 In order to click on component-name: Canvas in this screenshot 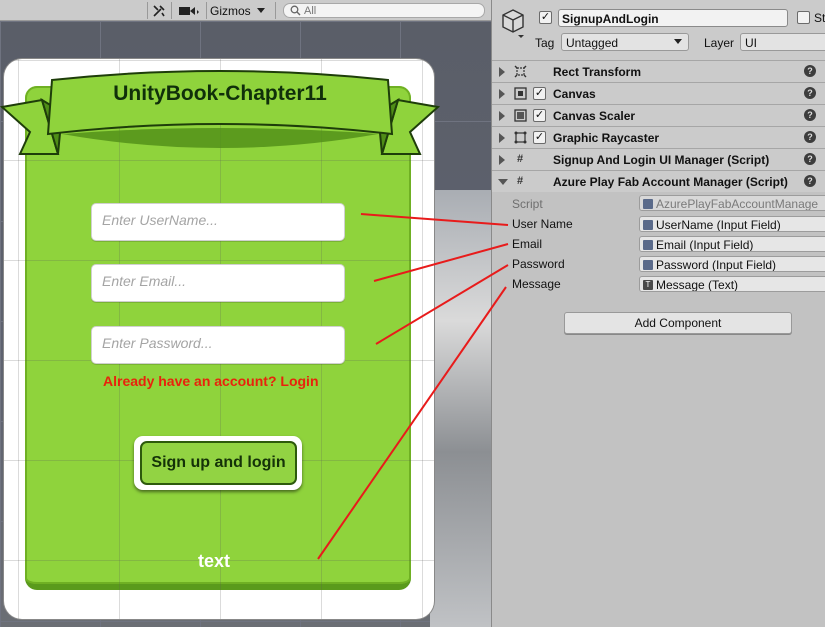, I will do `click(574, 94)`.